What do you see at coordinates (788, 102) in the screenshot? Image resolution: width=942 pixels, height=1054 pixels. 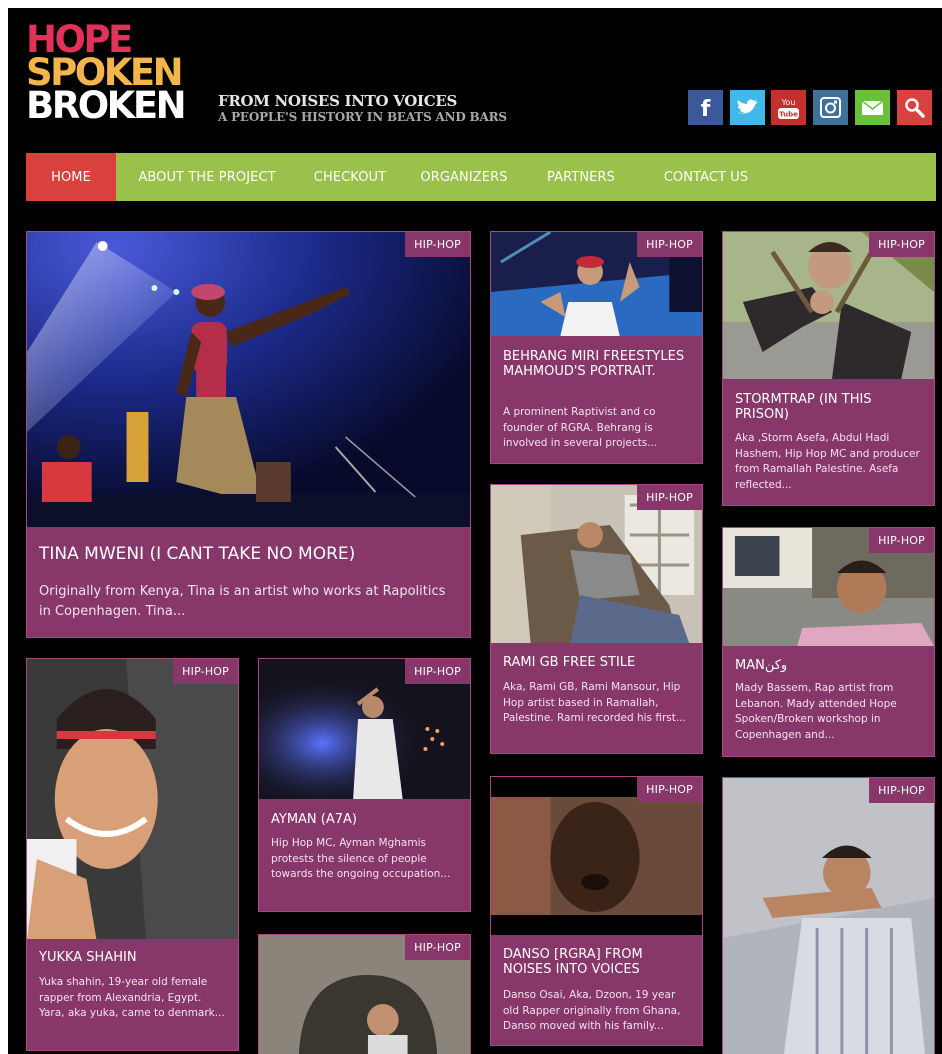 I see `svg-text: You` at bounding box center [788, 102].